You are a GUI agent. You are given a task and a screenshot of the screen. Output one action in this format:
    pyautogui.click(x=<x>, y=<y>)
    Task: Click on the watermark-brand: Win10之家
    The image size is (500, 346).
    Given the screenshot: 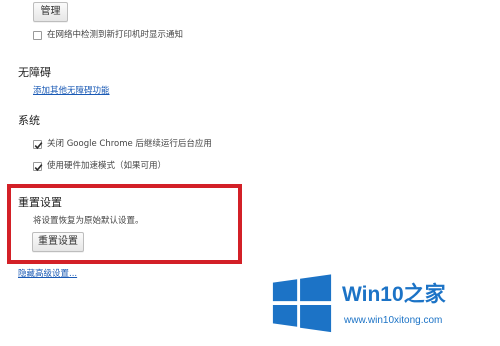 What is the action you would take?
    pyautogui.click(x=394, y=295)
    